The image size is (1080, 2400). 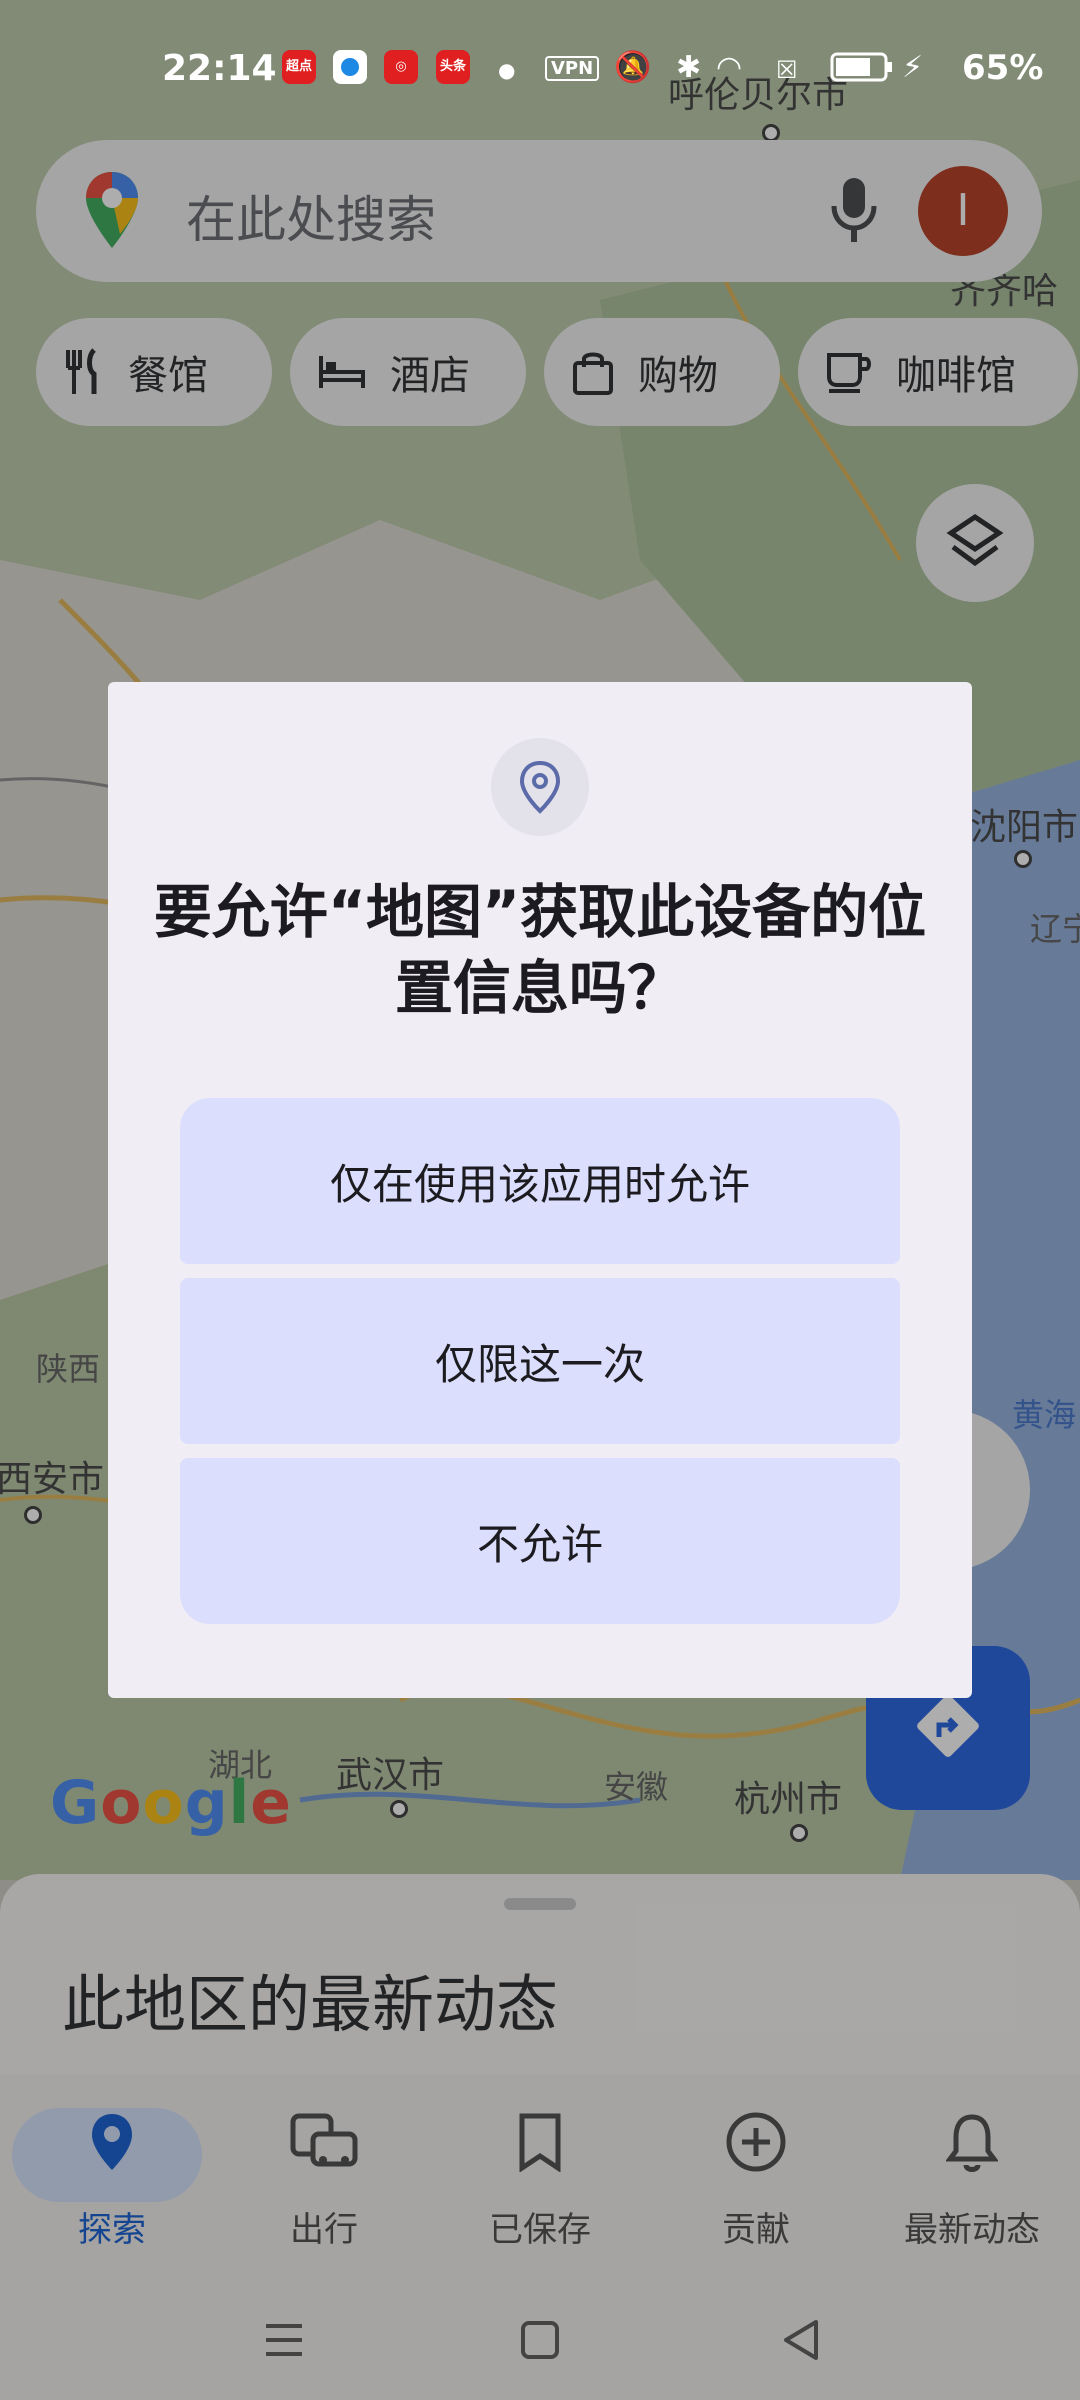 What do you see at coordinates (729, 67) in the screenshot?
I see `wifi-icon: ◠` at bounding box center [729, 67].